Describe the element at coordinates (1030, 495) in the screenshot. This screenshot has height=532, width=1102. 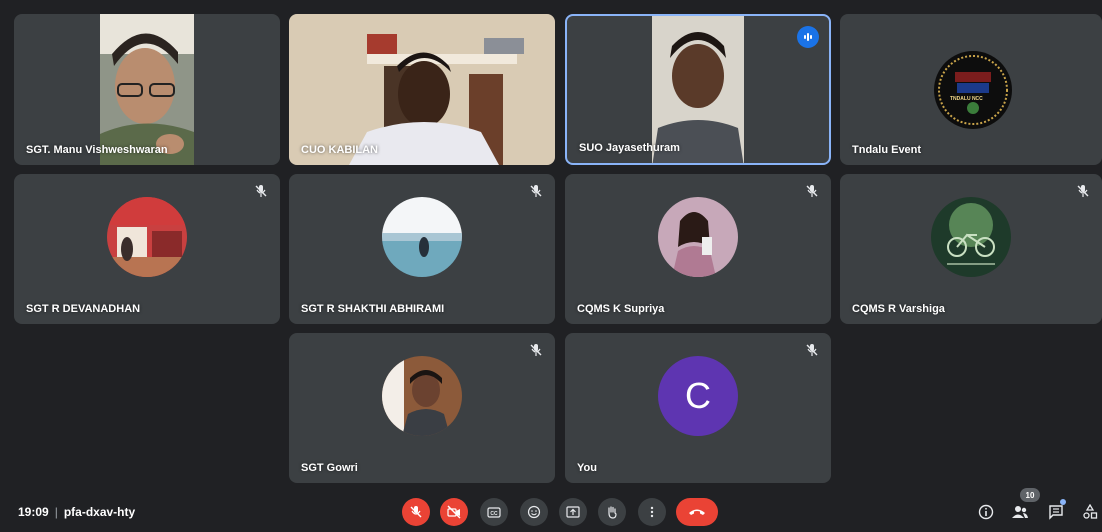
I see `participant-count-badge: 10` at that location.